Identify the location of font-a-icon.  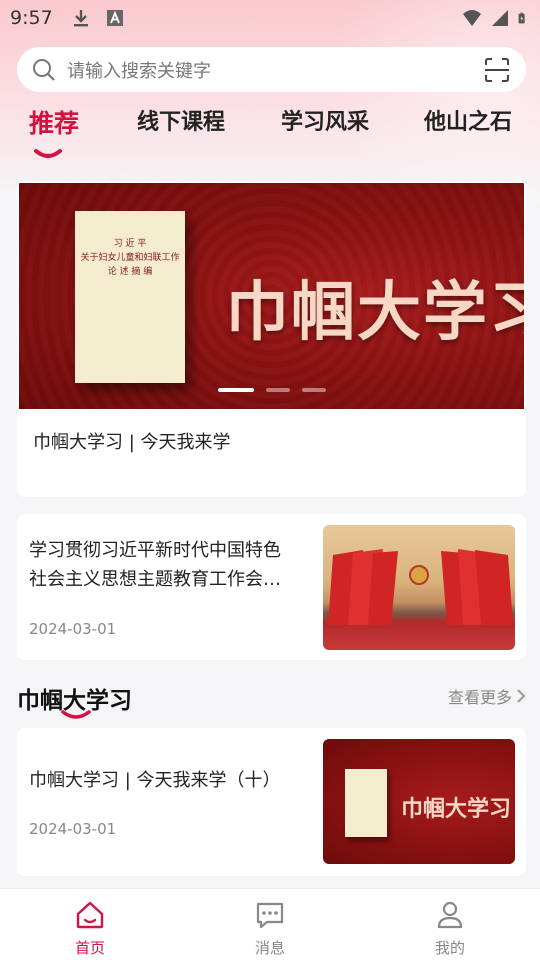
(114, 18).